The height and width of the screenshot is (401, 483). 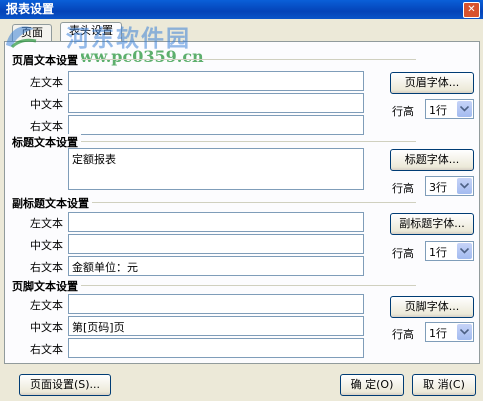 What do you see at coordinates (46, 305) in the screenshot?
I see `footer-left-label: 左文本` at bounding box center [46, 305].